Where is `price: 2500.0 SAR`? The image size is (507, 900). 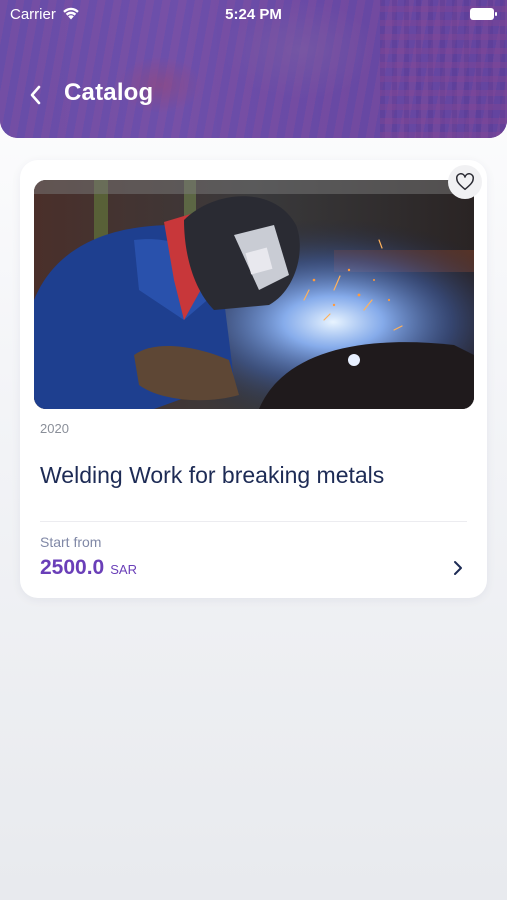 price: 2500.0 SAR is located at coordinates (88, 569).